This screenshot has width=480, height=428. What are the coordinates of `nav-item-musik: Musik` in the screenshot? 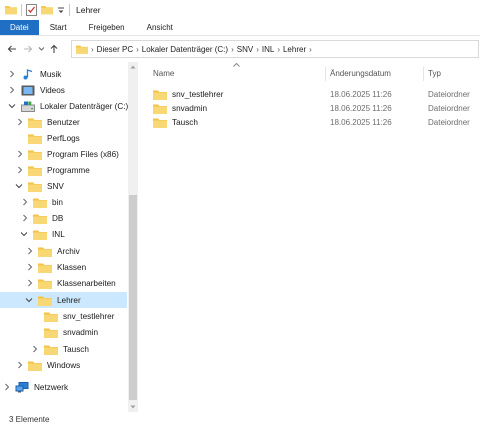 It's located at (64, 74).